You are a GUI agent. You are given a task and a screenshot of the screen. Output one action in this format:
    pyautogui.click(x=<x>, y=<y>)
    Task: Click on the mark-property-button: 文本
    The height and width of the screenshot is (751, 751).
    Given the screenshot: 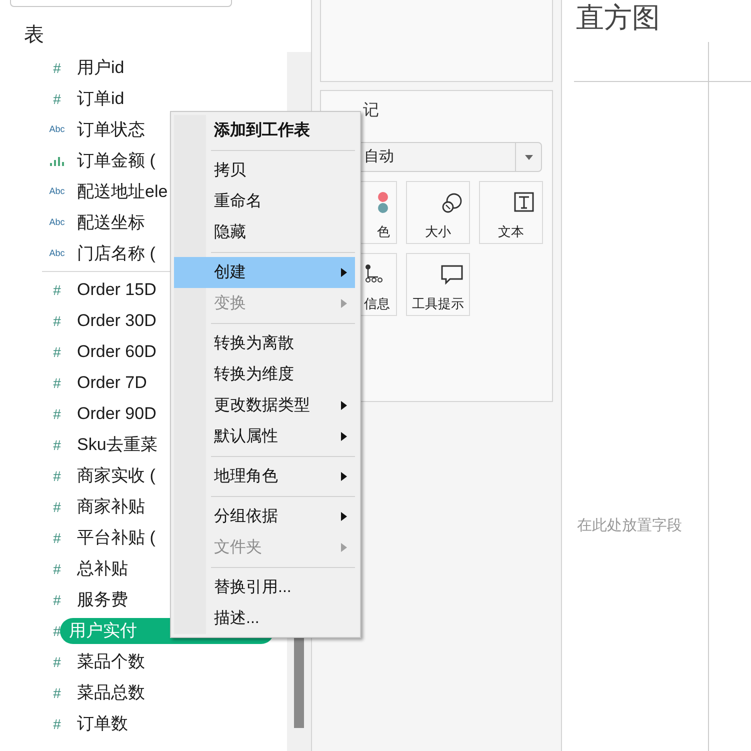 What is the action you would take?
    pyautogui.click(x=511, y=212)
    